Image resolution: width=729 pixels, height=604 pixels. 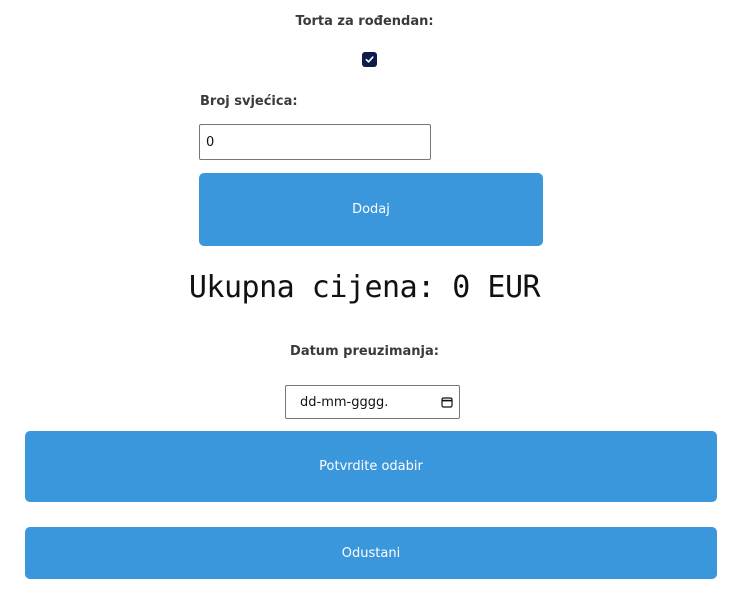 I want to click on candles-label: Broj svjećica:, so click(x=249, y=101).